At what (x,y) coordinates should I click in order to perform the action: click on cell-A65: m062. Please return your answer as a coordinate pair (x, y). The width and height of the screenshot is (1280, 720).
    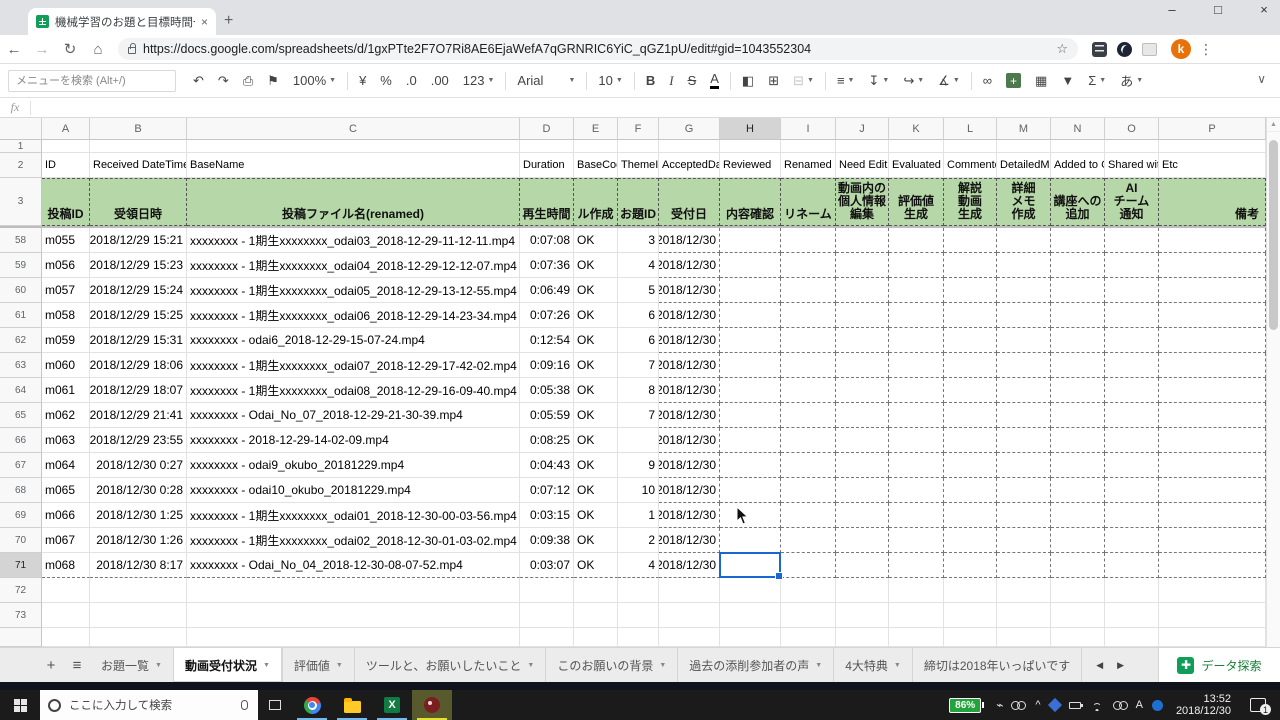
    Looking at the image, I should click on (66, 415).